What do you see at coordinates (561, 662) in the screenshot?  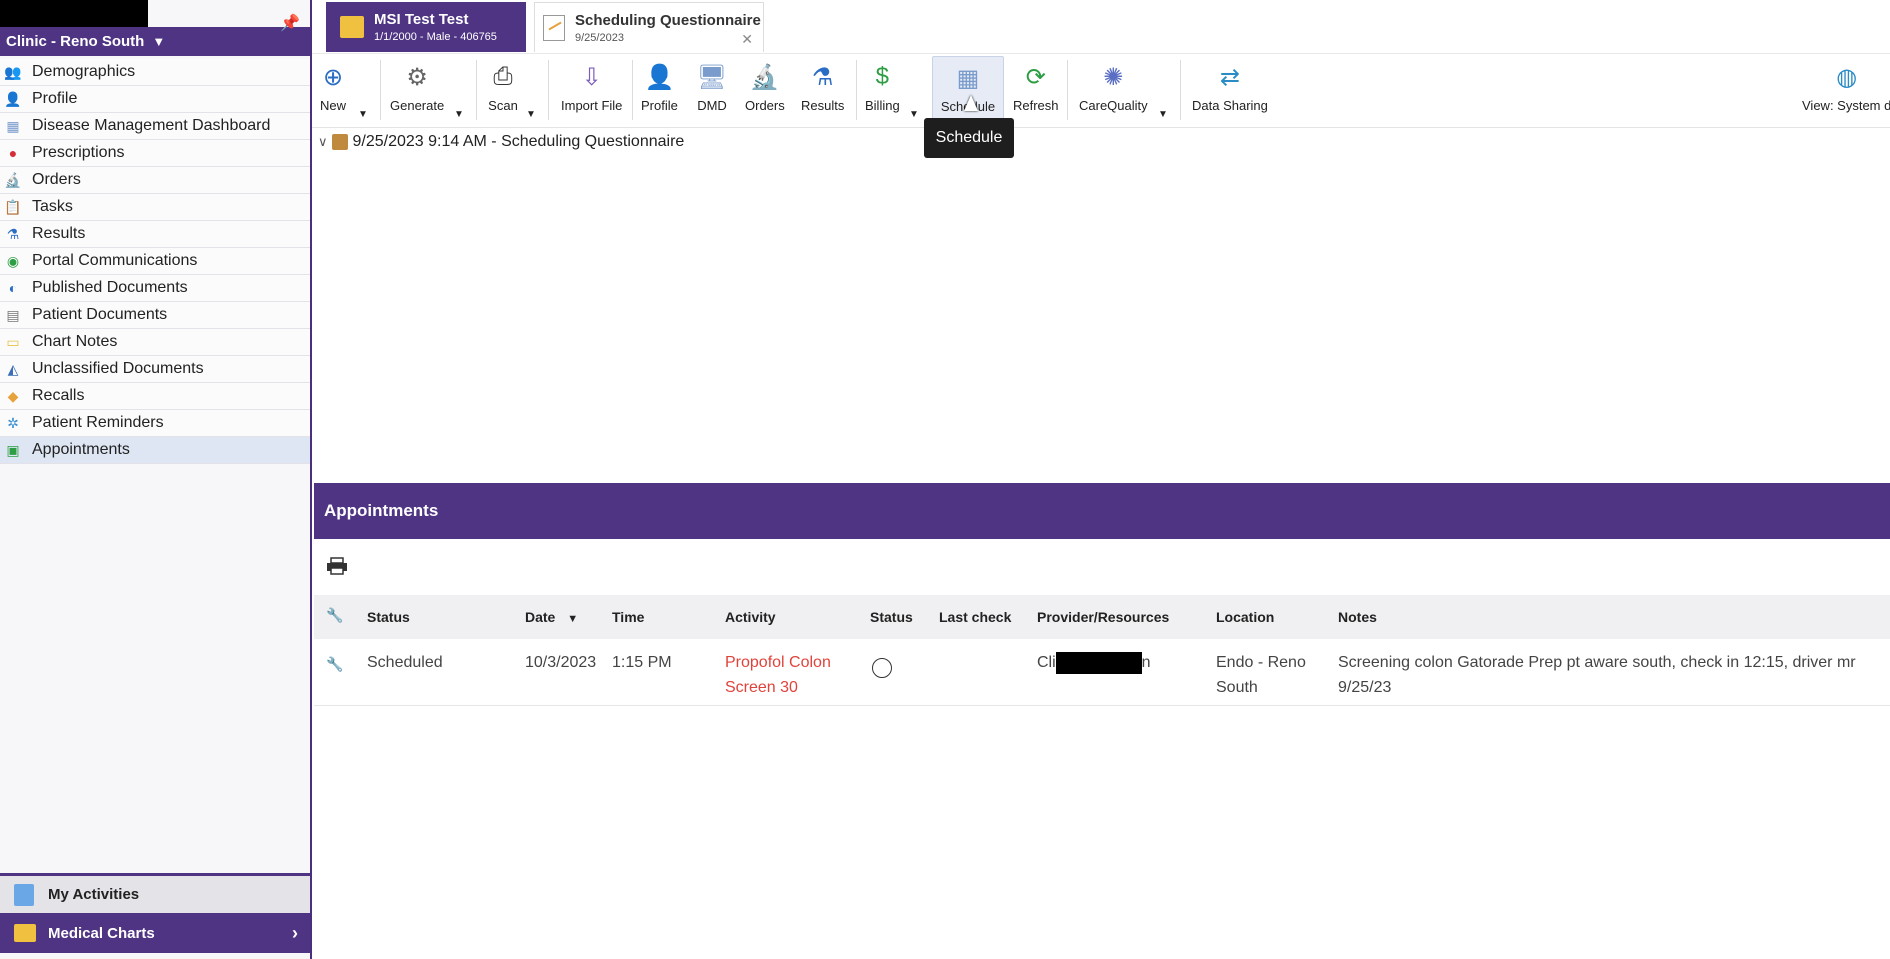 I see `appointment-date: 10/3/2023` at bounding box center [561, 662].